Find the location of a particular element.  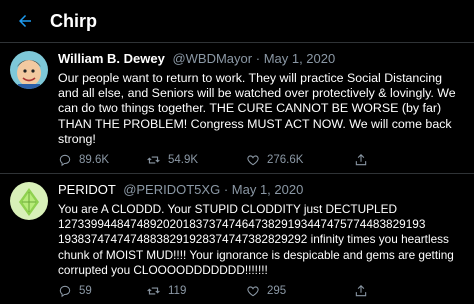

top-bar: Chirp is located at coordinates (237, 21).